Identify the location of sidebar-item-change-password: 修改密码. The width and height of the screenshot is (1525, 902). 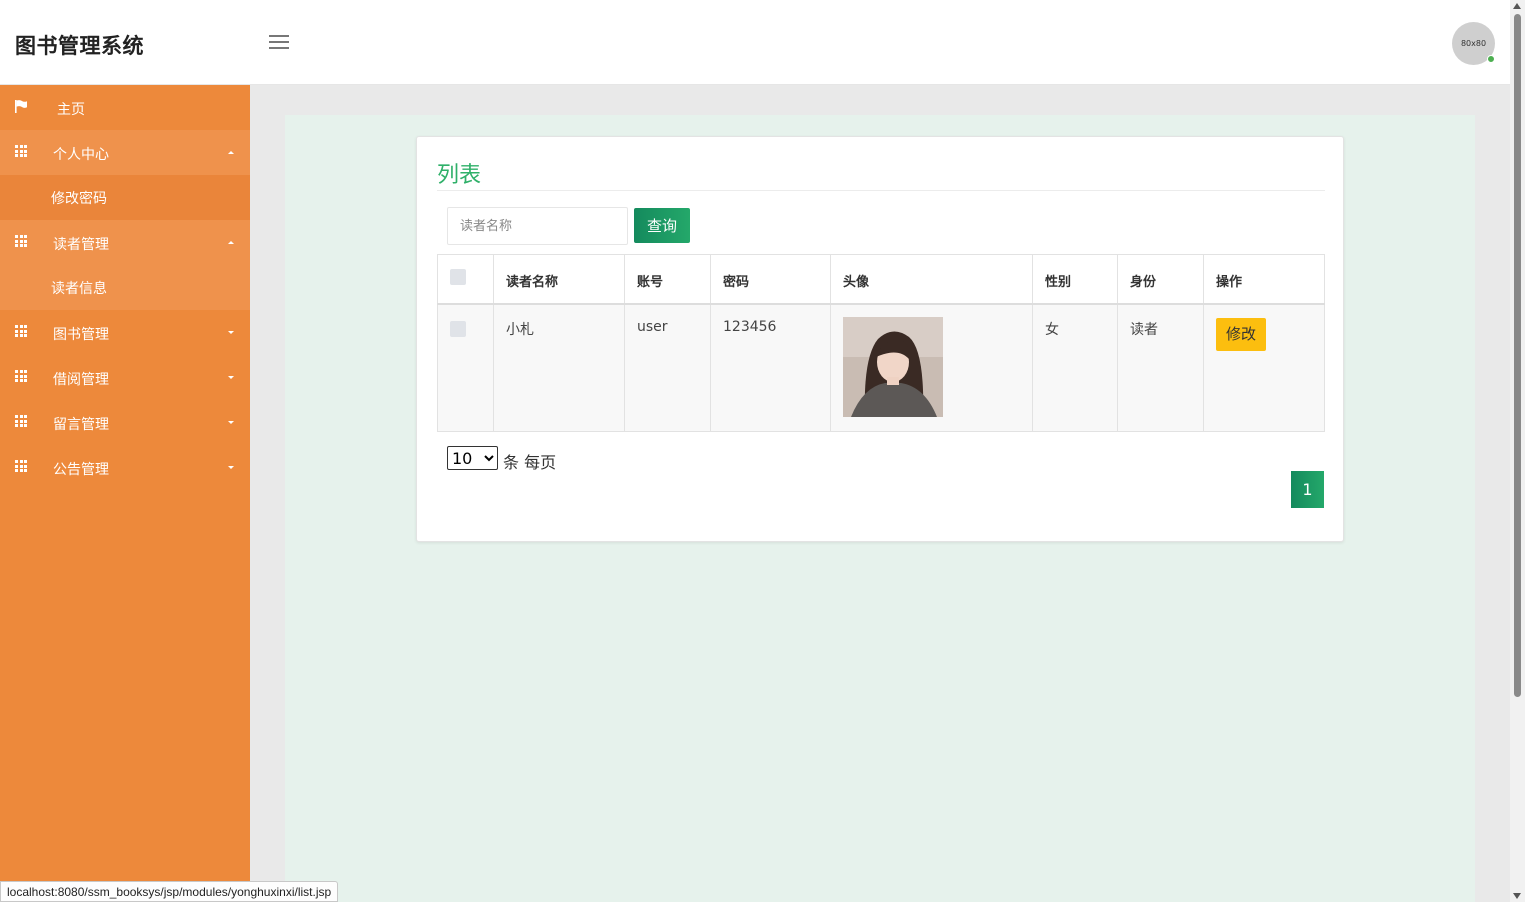
(125, 197).